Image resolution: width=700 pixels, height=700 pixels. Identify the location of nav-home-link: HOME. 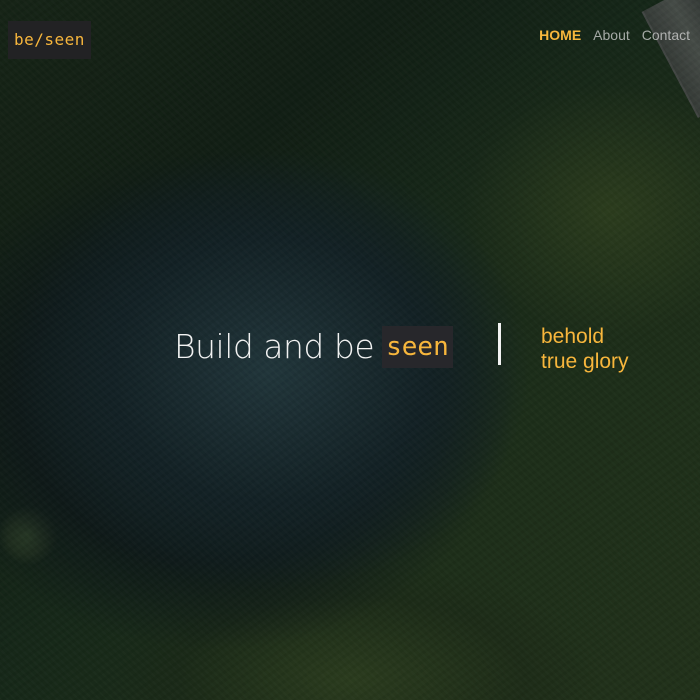
(560, 35).